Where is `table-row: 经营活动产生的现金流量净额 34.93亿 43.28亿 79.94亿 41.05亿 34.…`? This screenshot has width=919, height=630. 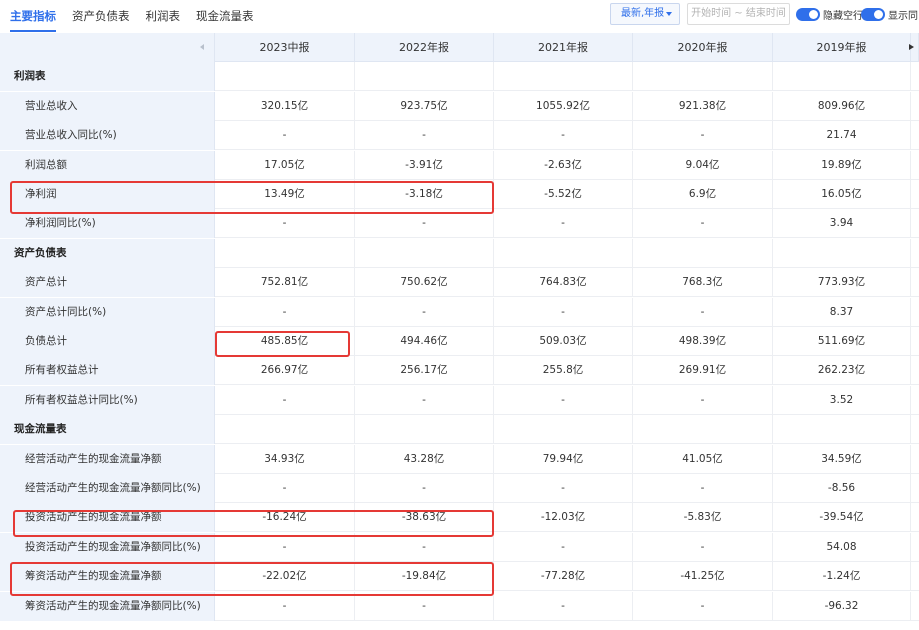
table-row: 经营活动产生的现金流量净额 34.93亿 43.28亿 79.94亿 41.05亿 34.… is located at coordinates (459, 459).